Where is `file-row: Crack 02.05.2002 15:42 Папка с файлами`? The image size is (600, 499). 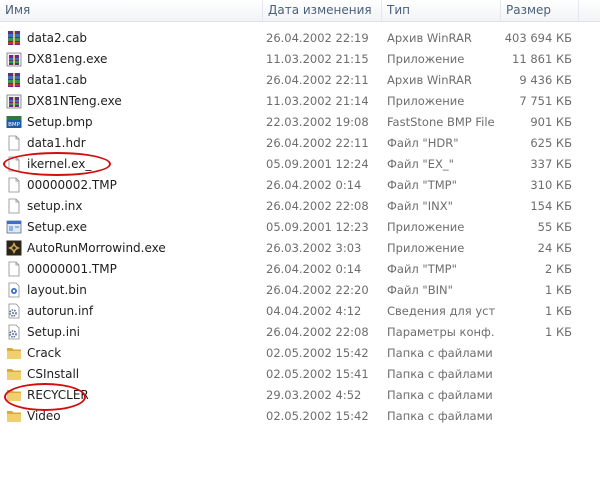
file-row: Crack 02.05.2002 15:42 Папка с файлами is located at coordinates (300, 353).